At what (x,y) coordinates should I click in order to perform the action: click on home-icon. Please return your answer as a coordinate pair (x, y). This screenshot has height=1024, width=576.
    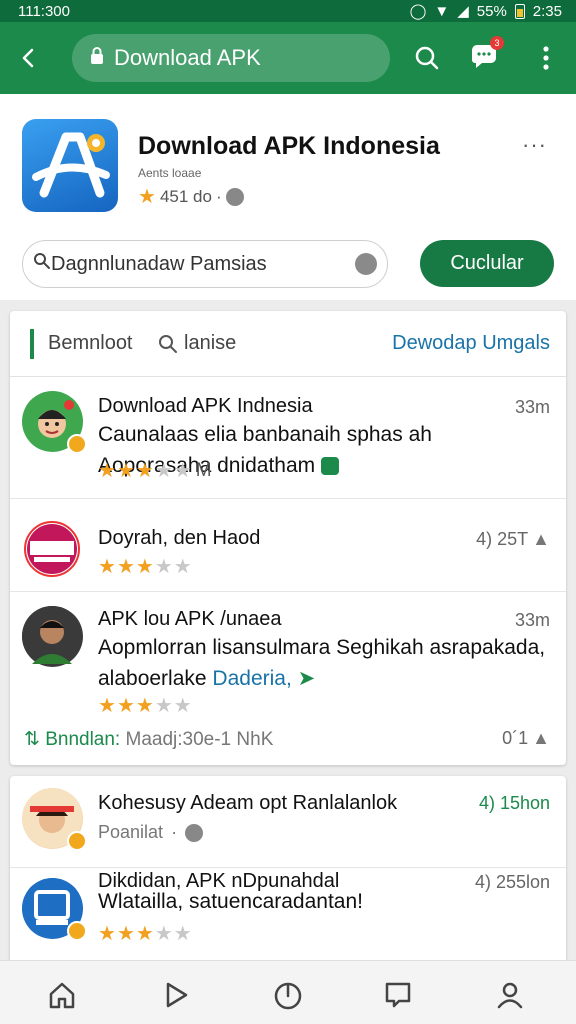
    Looking at the image, I should click on (62, 995).